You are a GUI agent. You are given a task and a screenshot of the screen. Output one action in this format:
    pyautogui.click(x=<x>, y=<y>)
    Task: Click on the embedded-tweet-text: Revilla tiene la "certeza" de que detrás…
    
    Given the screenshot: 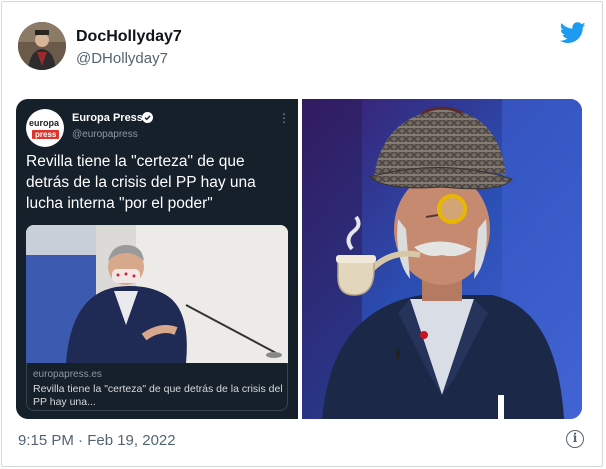 What is the action you would take?
    pyautogui.click(x=141, y=182)
    